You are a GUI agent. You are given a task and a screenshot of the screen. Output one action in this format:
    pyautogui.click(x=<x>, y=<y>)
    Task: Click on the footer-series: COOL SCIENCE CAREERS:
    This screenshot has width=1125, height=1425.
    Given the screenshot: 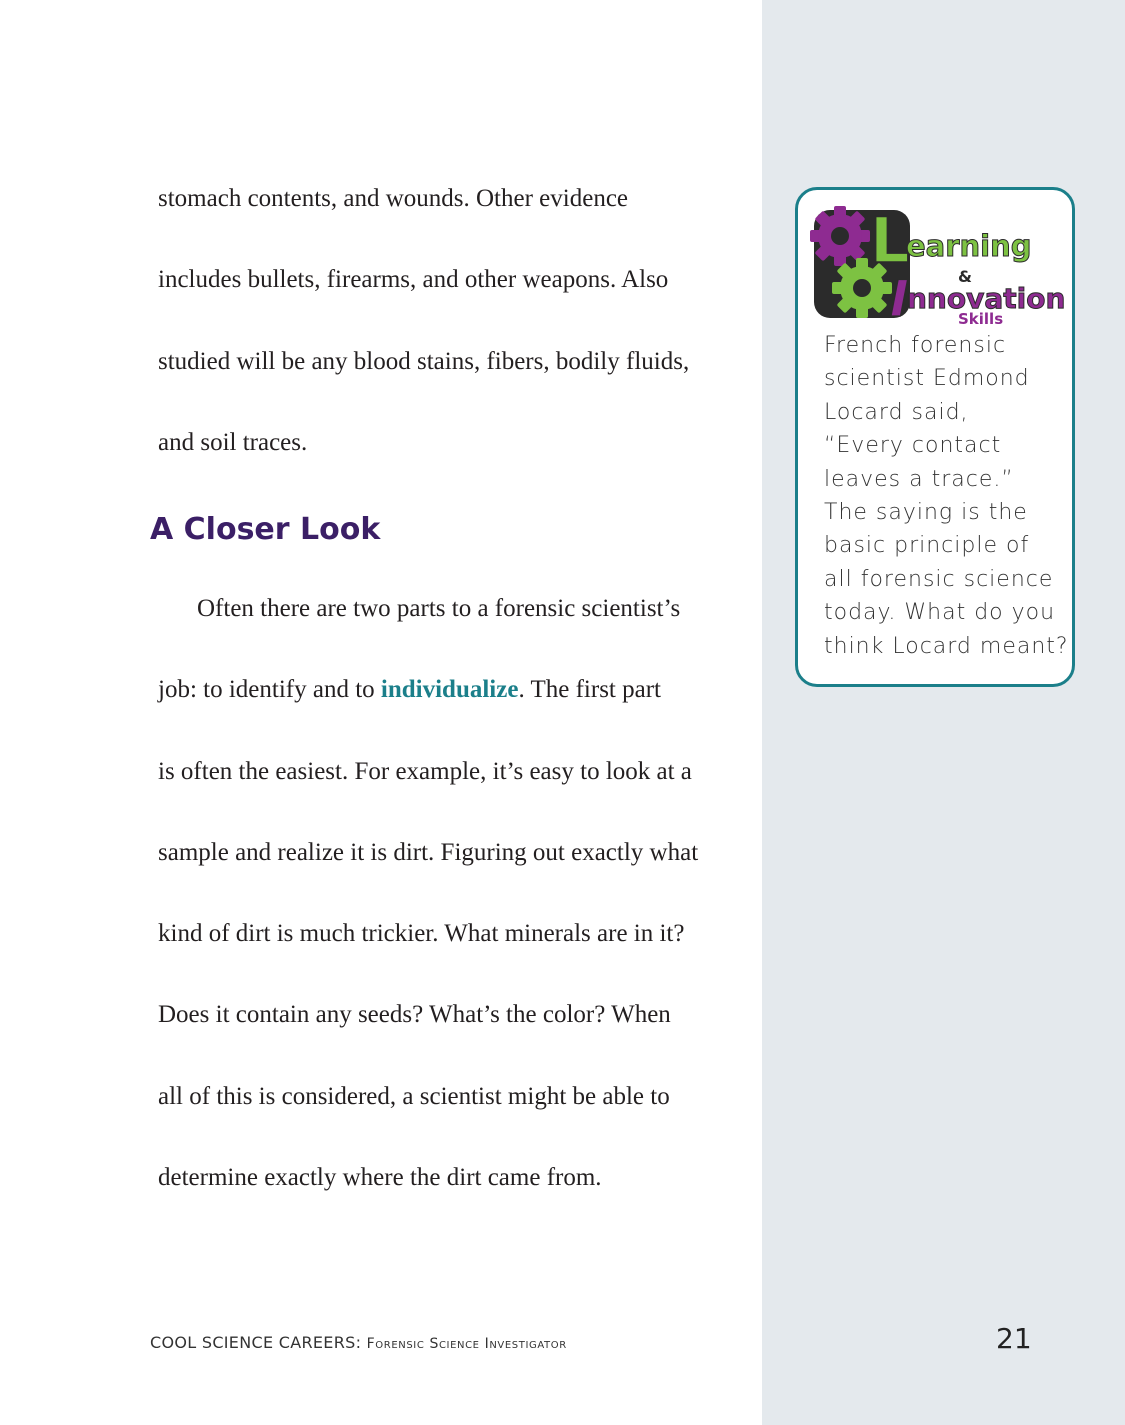 What is the action you would take?
    pyautogui.click(x=258, y=1342)
    